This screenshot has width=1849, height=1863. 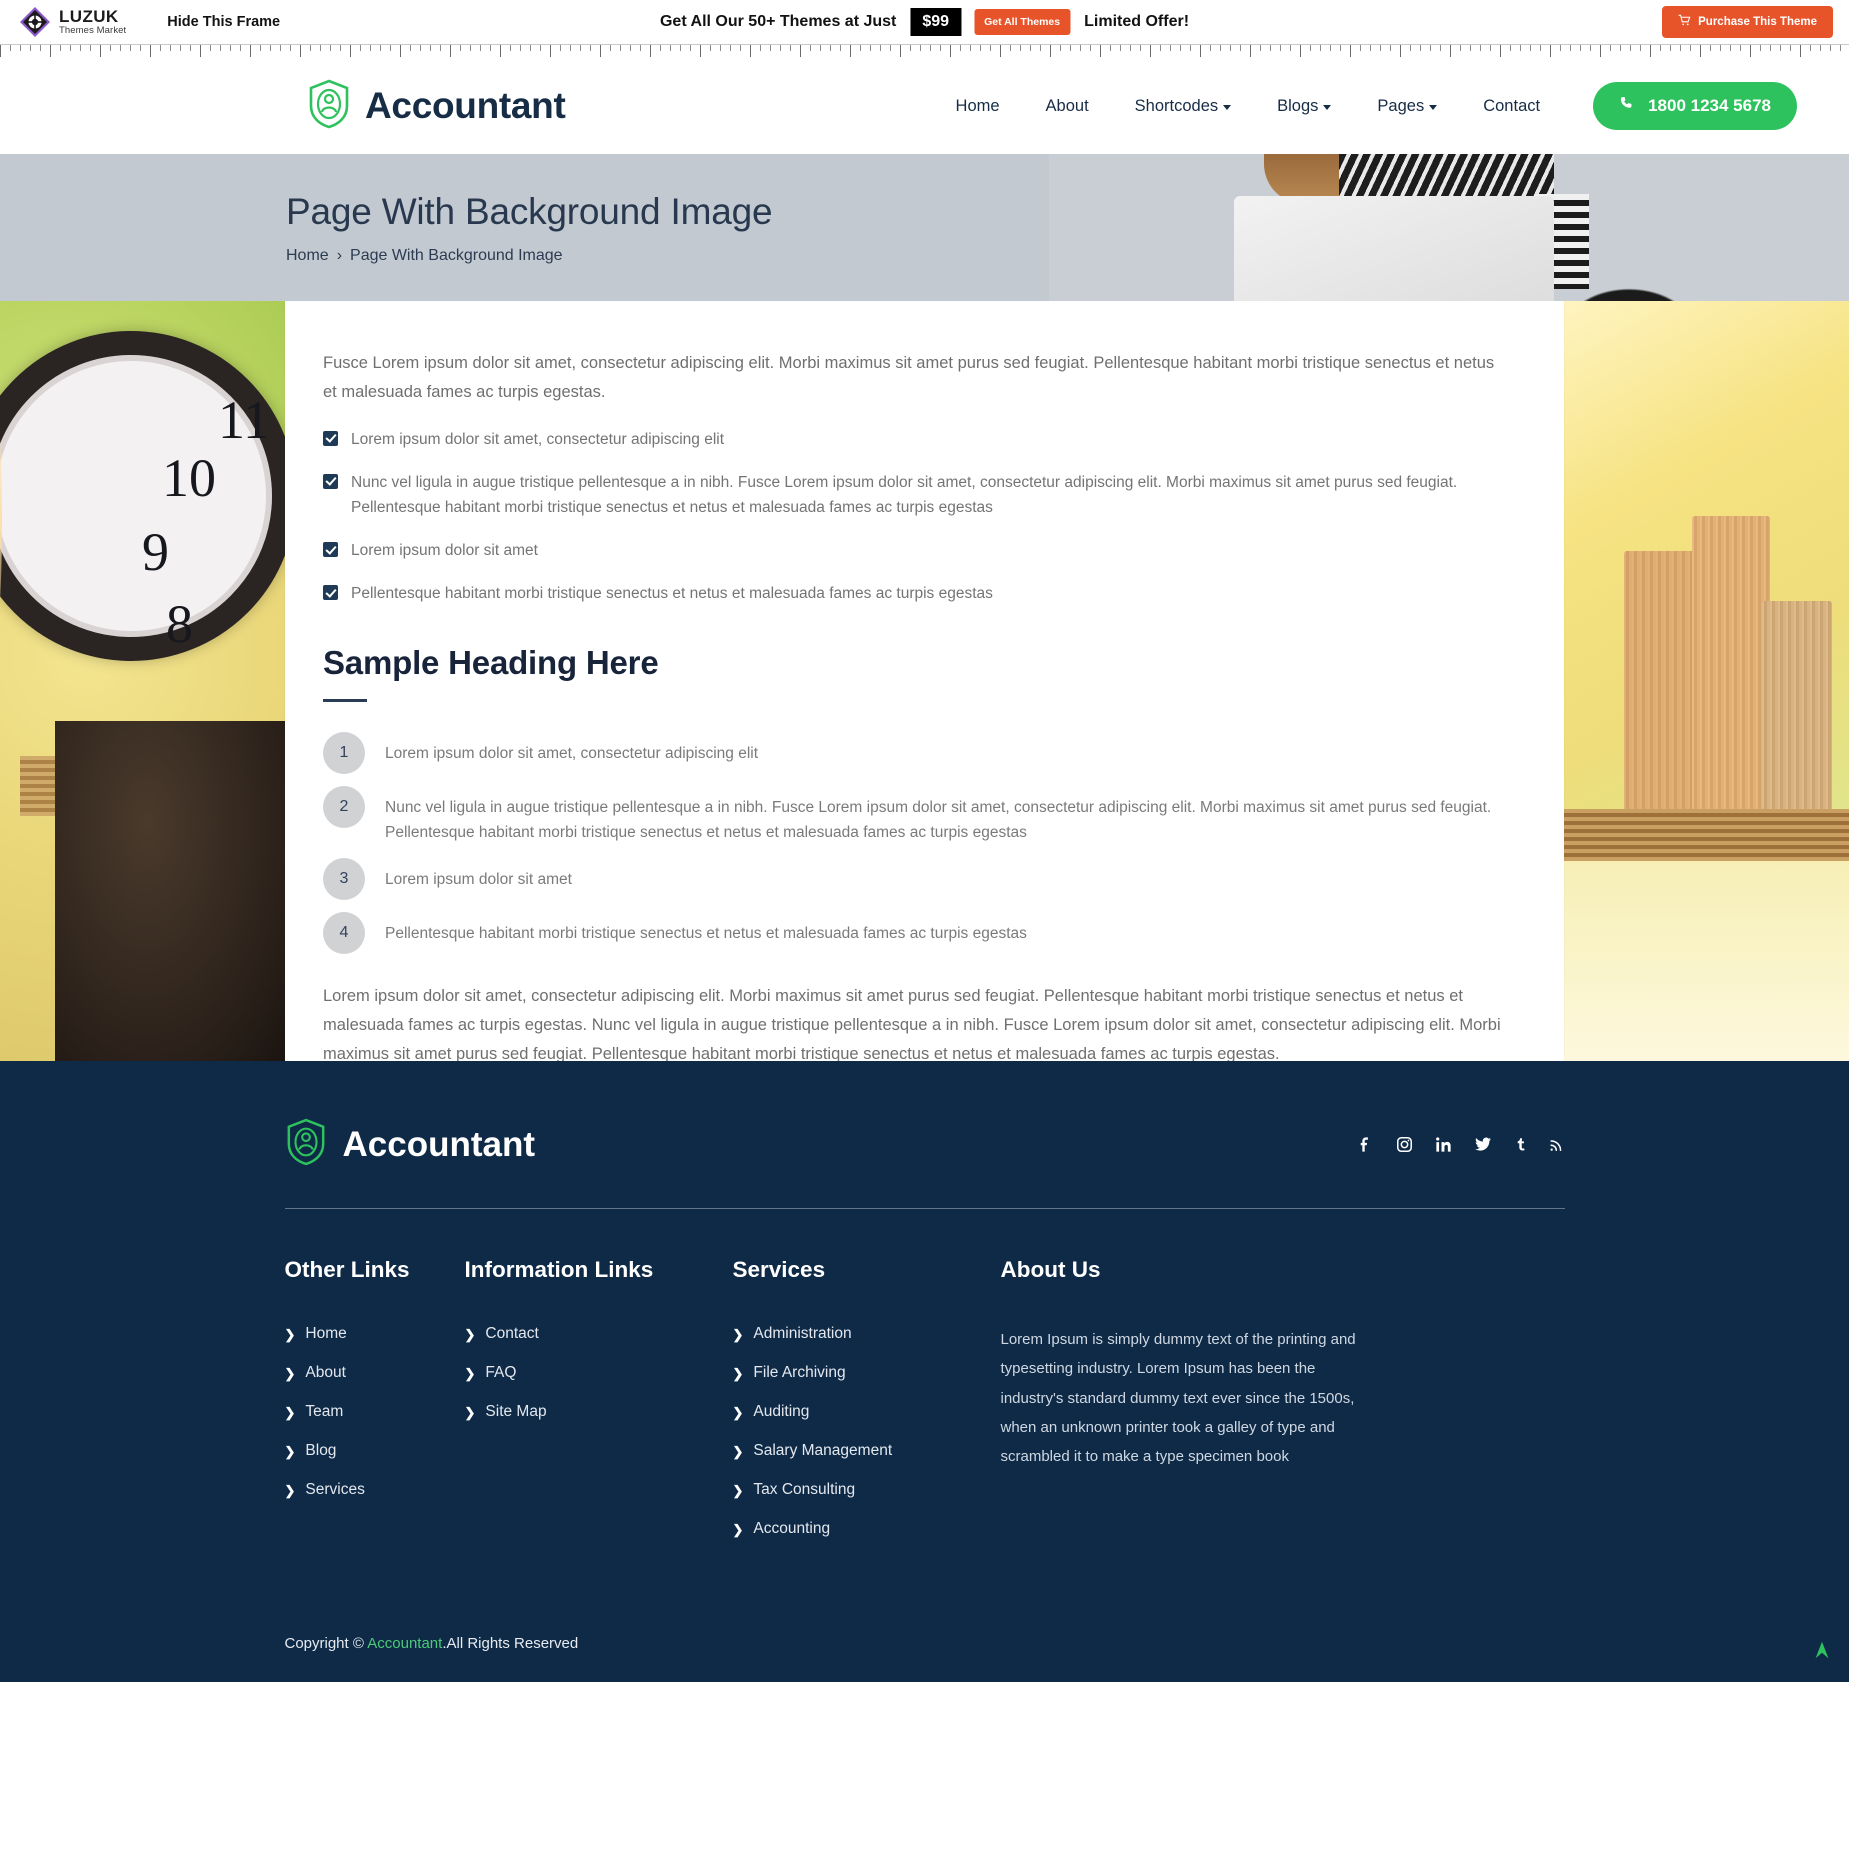 What do you see at coordinates (344, 807) in the screenshot?
I see `list-number-badge: 2` at bounding box center [344, 807].